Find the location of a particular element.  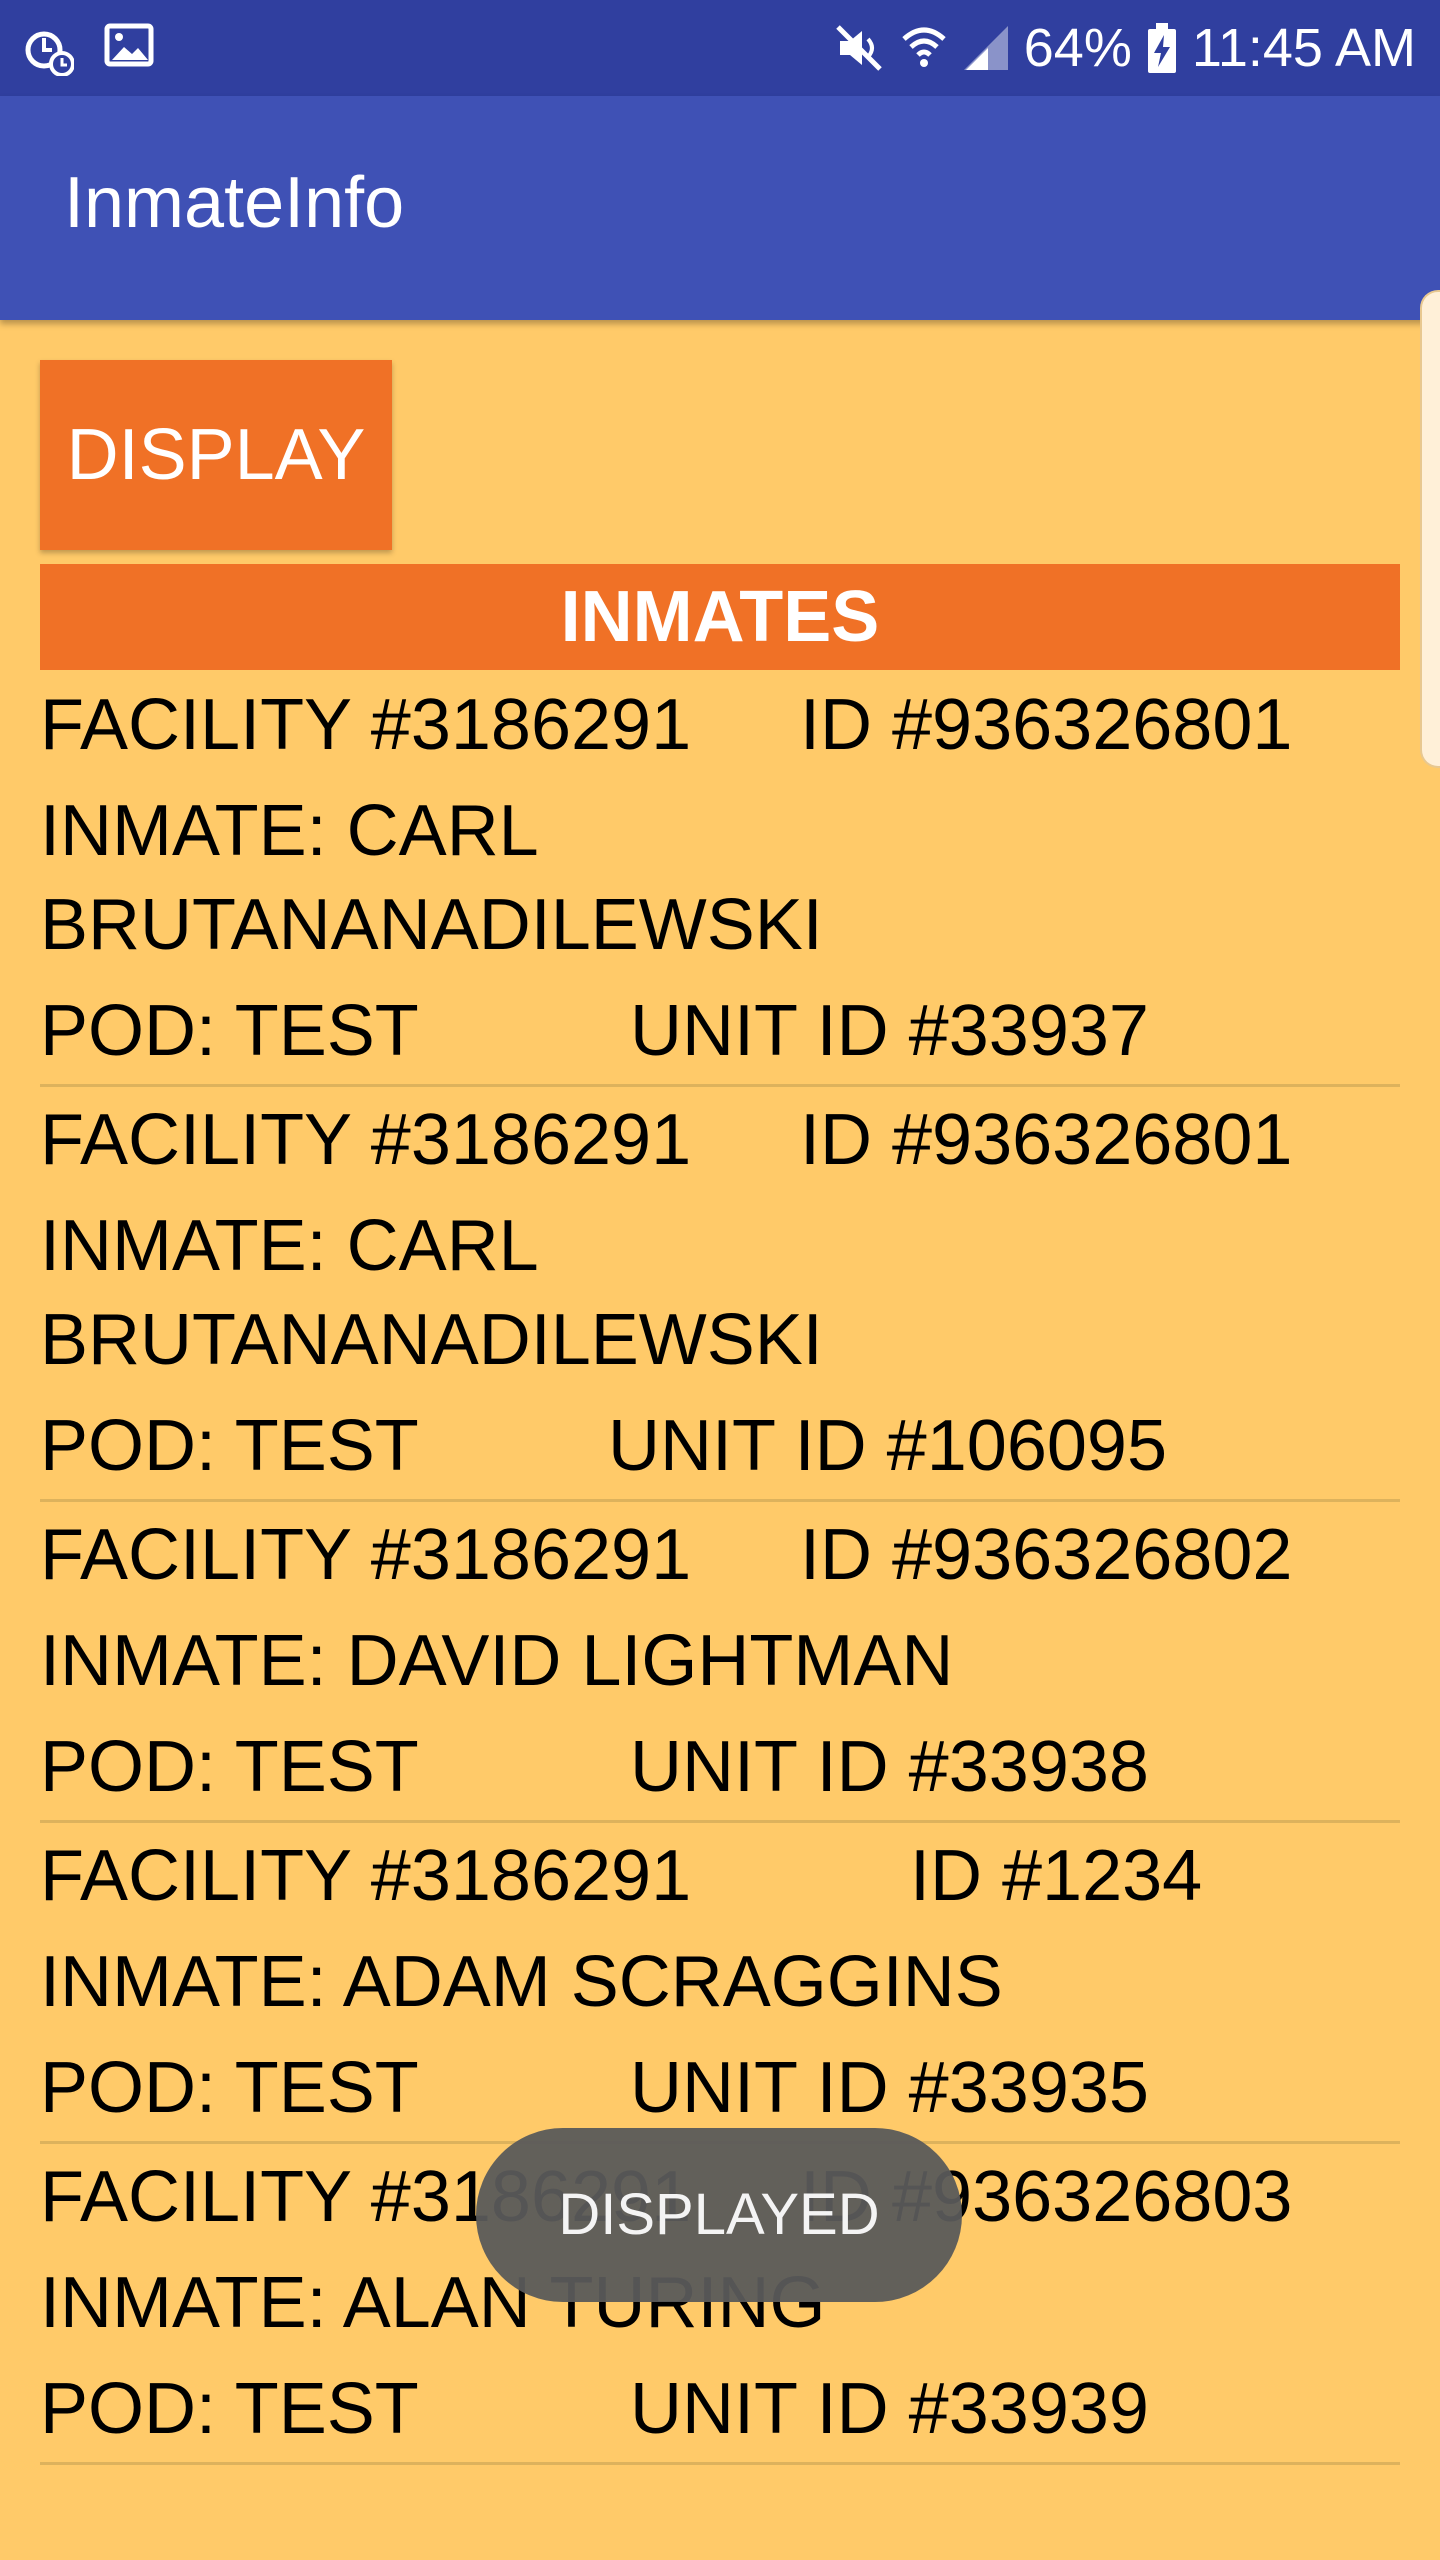

status-left-icons is located at coordinates (89, 48).